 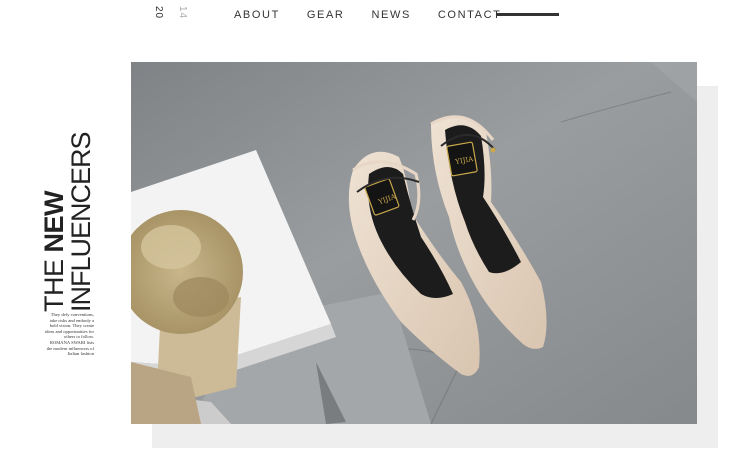 What do you see at coordinates (470, 15) in the screenshot?
I see `nav-contact: CONTACT` at bounding box center [470, 15].